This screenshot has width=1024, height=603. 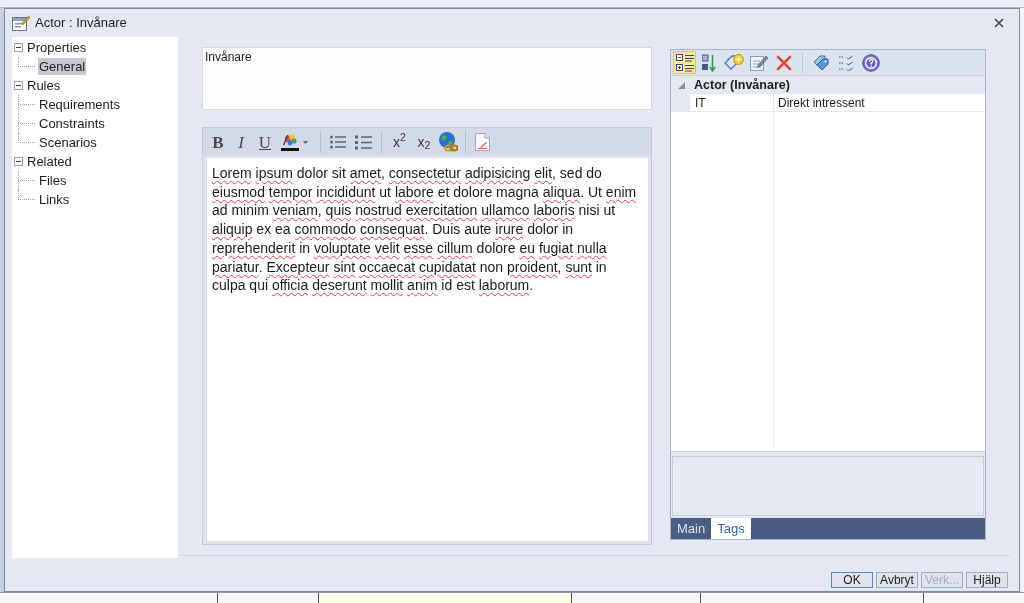 I want to click on tag-icon, so click(x=820, y=62).